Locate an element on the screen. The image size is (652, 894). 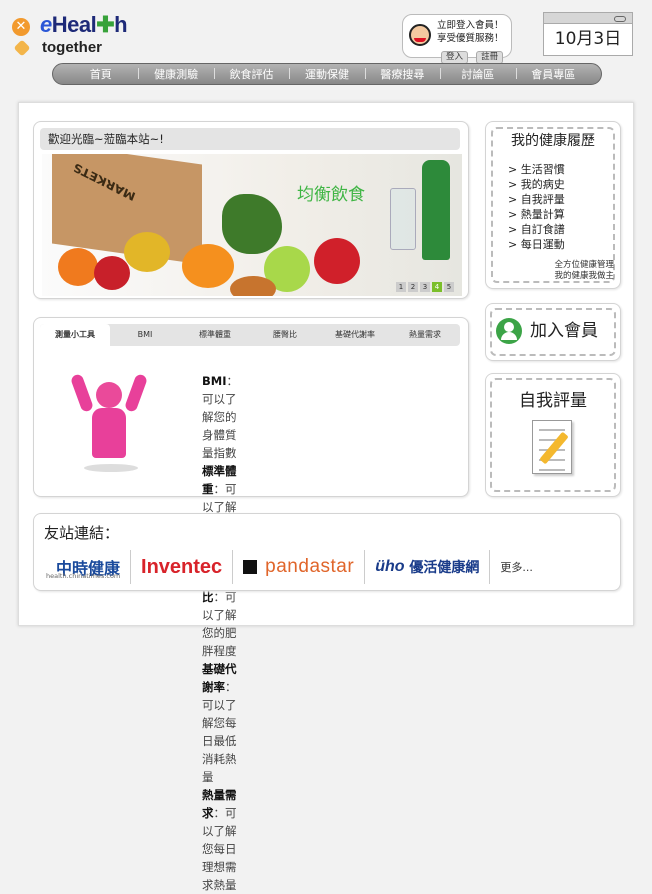
tab-calorie-needs: 熱量需求 is located at coordinates (425, 335).